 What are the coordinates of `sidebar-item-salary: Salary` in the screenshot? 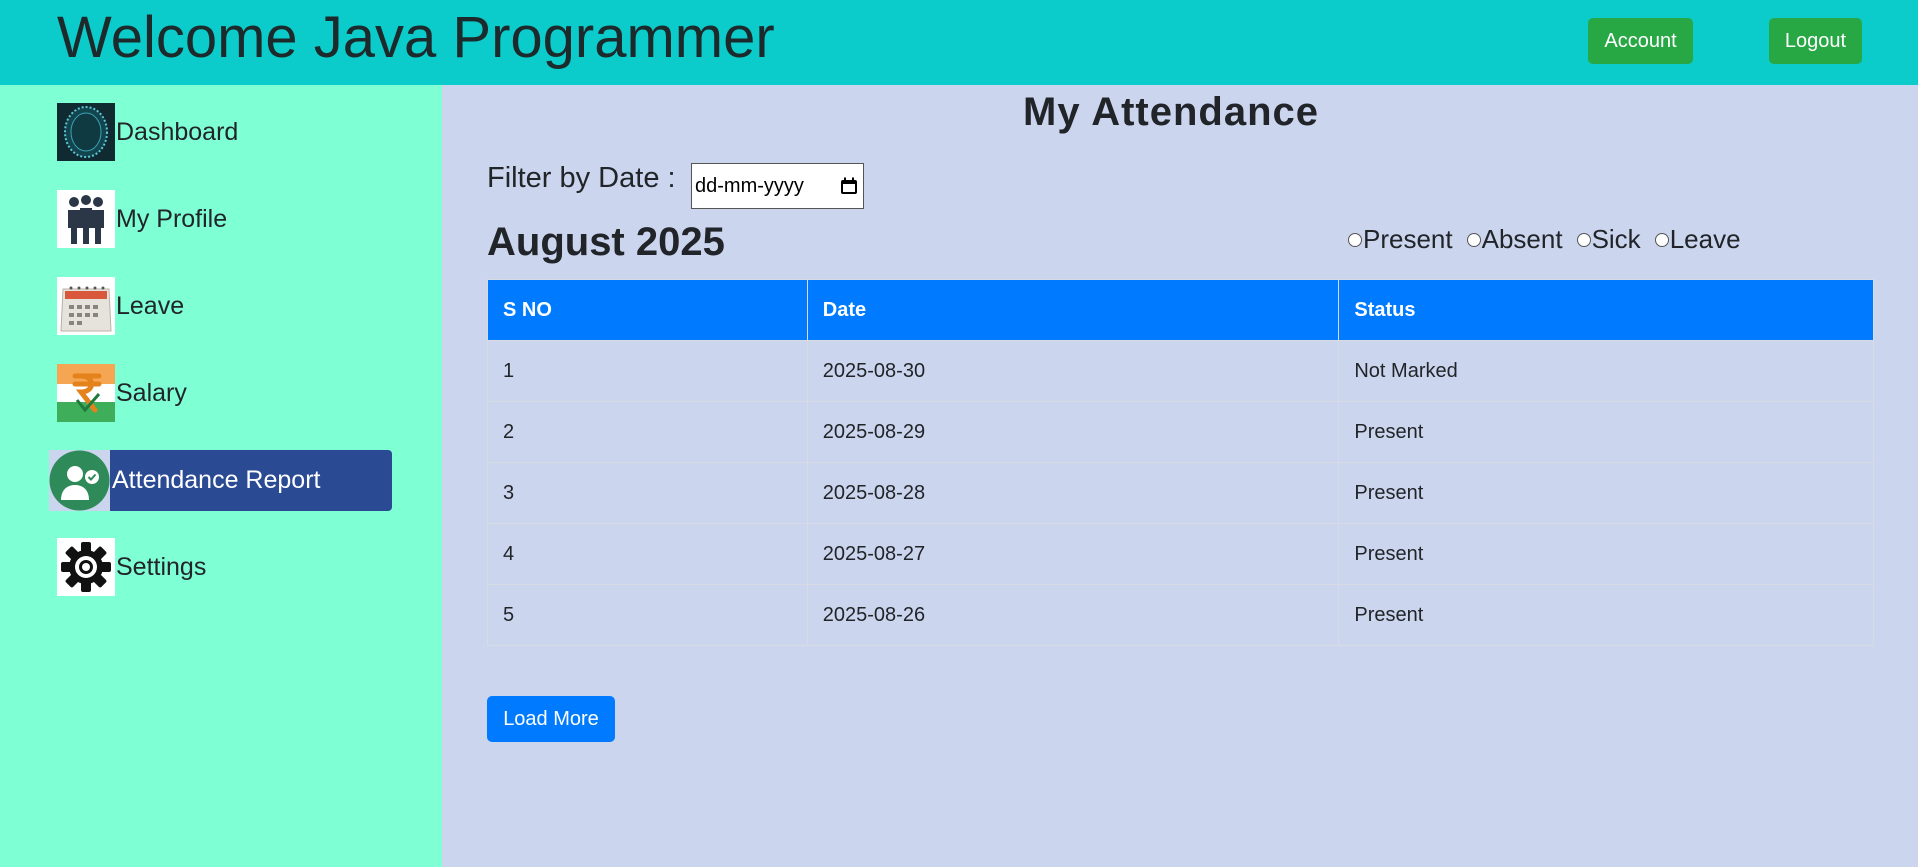 It's located at (122, 393).